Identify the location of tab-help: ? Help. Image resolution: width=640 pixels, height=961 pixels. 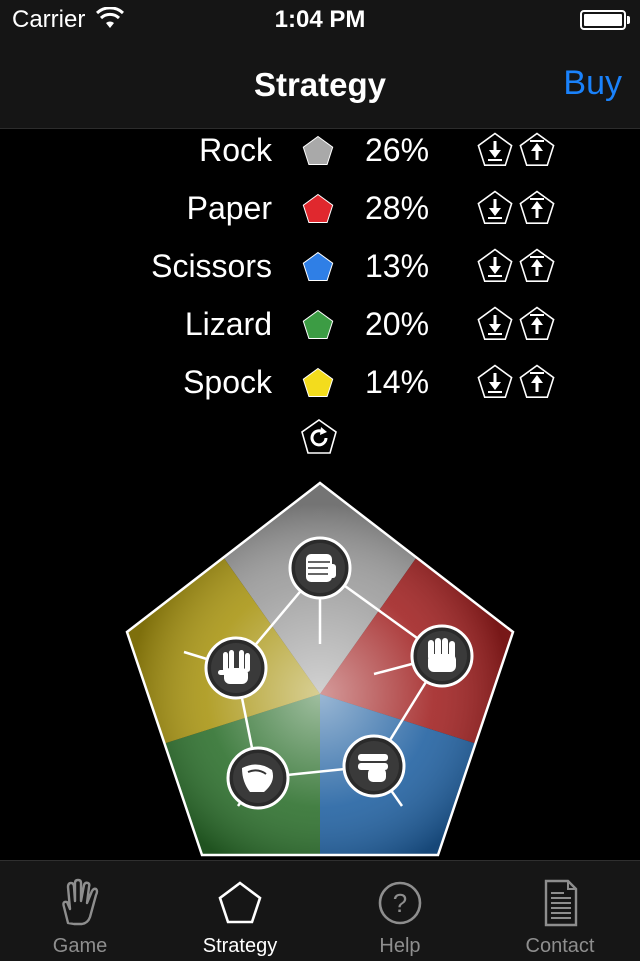
(400, 911).